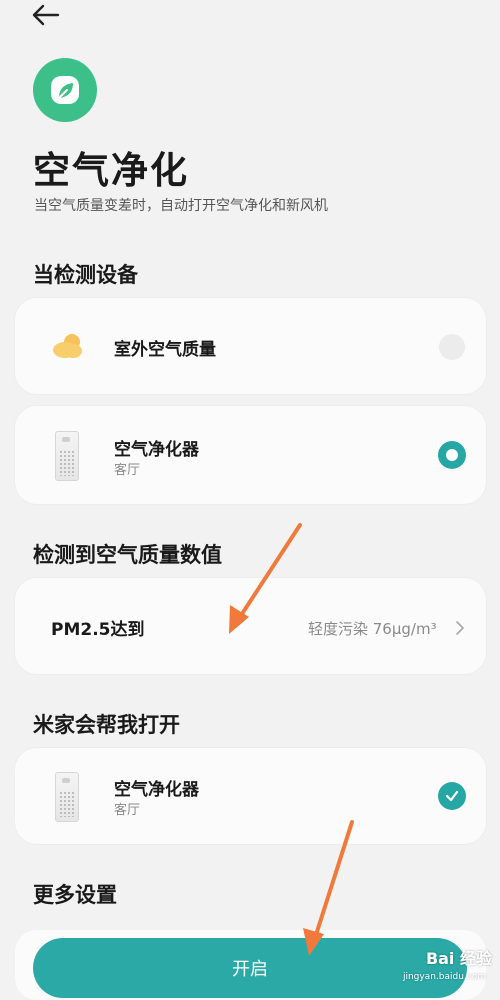 The image size is (500, 1000). I want to click on back-button, so click(46, 15).